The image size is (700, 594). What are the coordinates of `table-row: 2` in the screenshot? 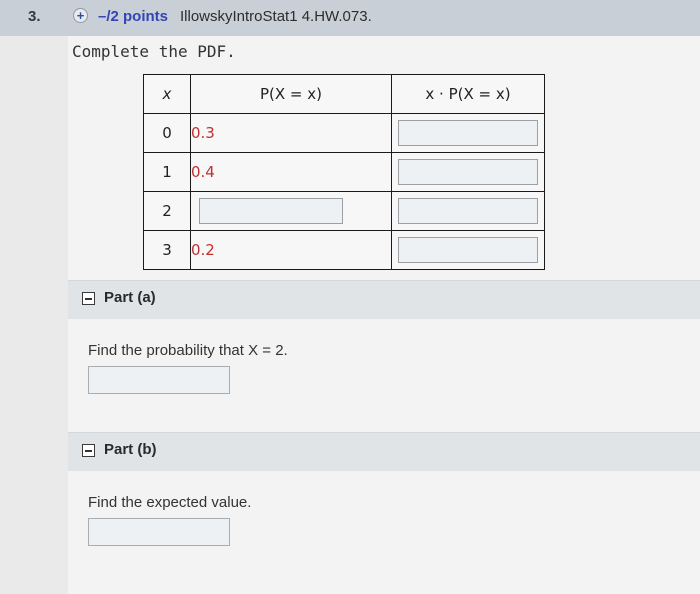 It's located at (344, 211).